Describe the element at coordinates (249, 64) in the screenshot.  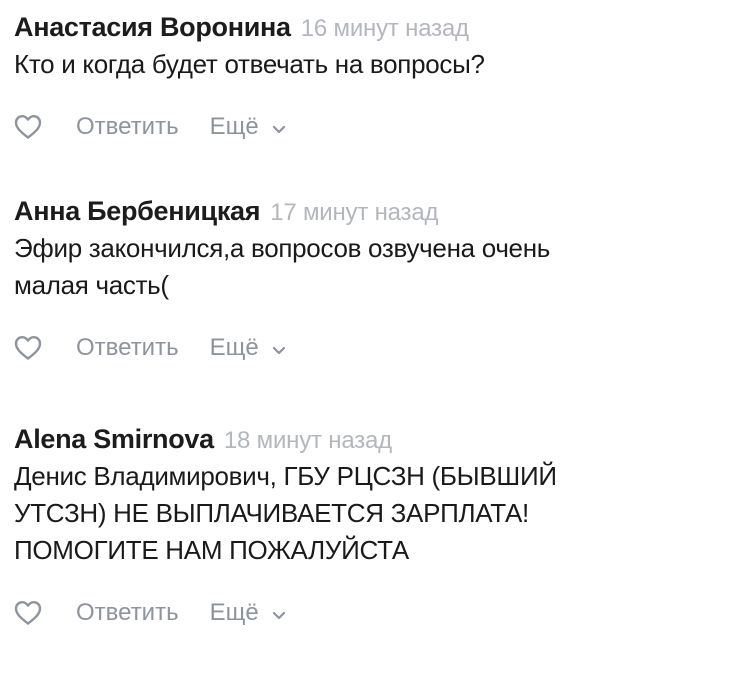
I see `comment-text-line: Кто и когда будет отвечать на вопросы?` at that location.